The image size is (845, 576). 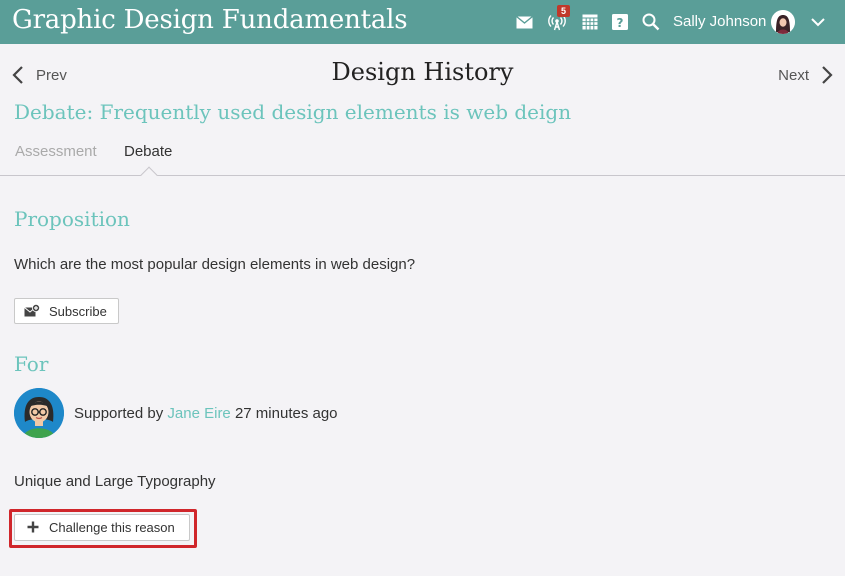 I want to click on for-heading: For, so click(x=31, y=364).